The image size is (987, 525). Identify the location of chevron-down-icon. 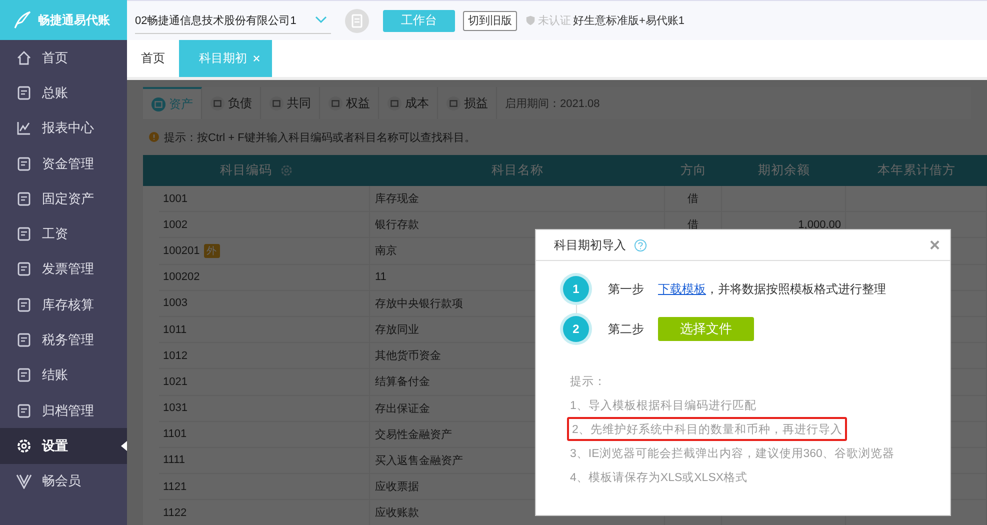
(321, 20).